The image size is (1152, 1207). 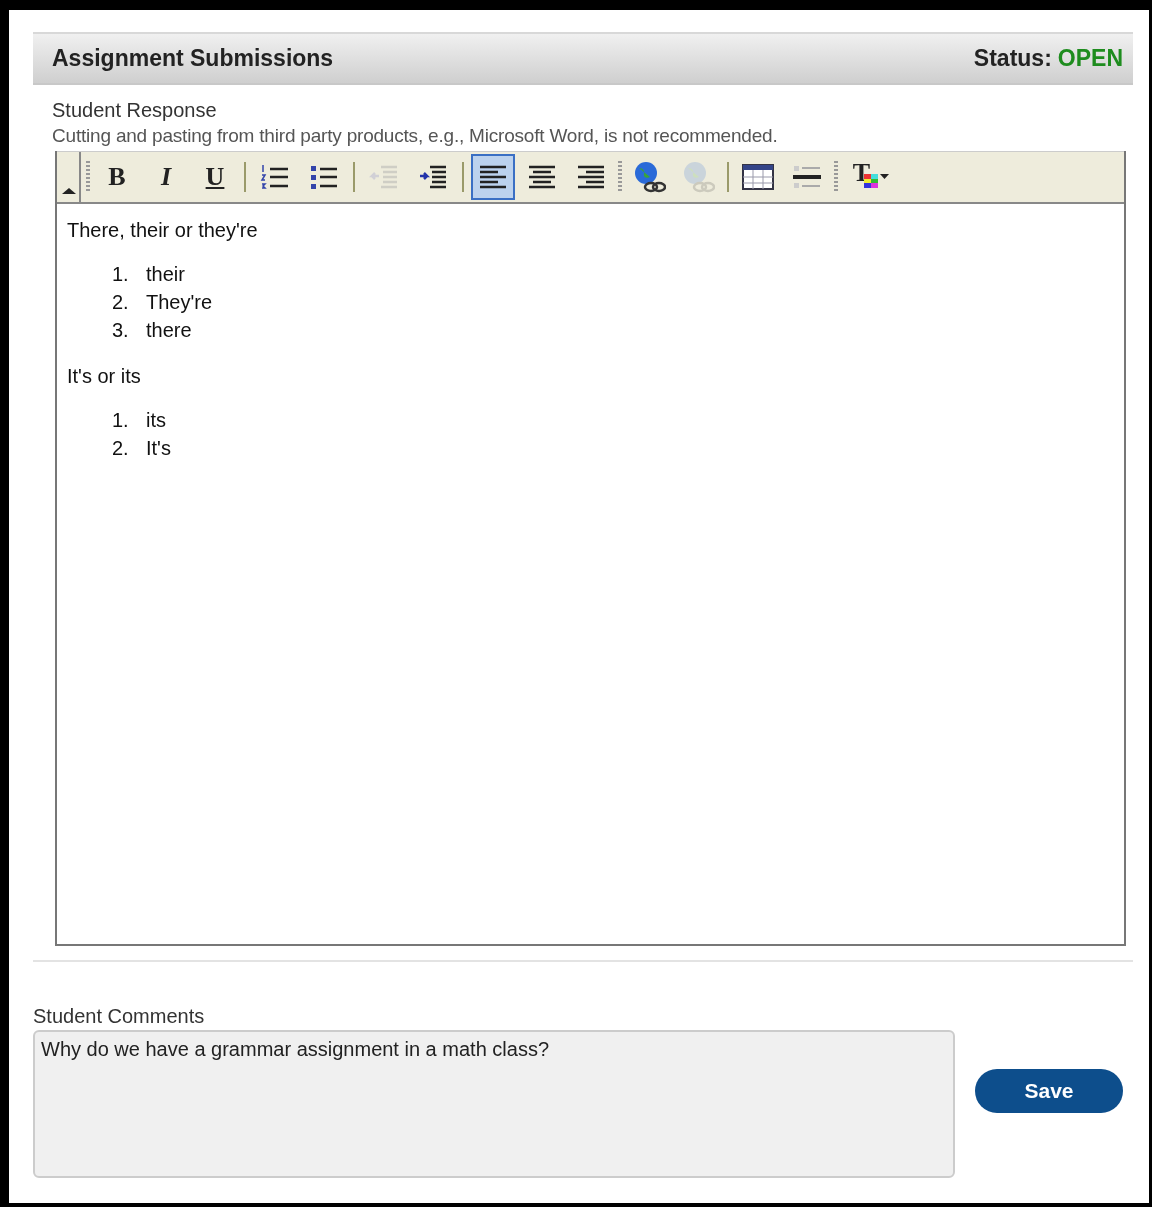 What do you see at coordinates (1090, 58) in the screenshot?
I see `status-value: OPEN` at bounding box center [1090, 58].